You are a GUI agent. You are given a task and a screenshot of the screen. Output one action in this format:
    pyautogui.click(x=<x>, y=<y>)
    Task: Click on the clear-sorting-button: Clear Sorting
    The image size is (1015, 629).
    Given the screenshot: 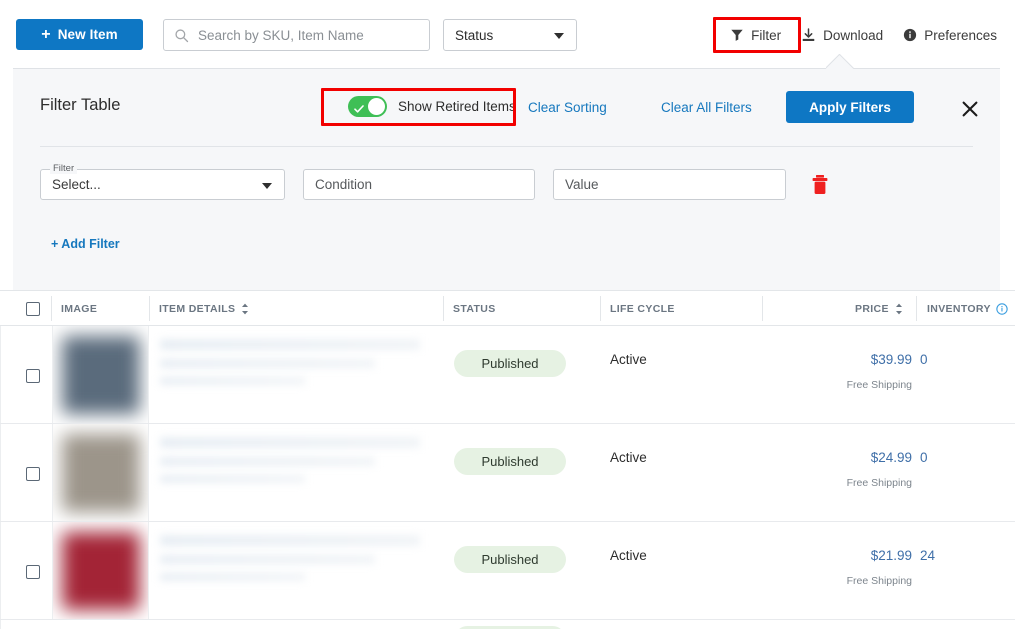 What is the action you would take?
    pyautogui.click(x=567, y=107)
    